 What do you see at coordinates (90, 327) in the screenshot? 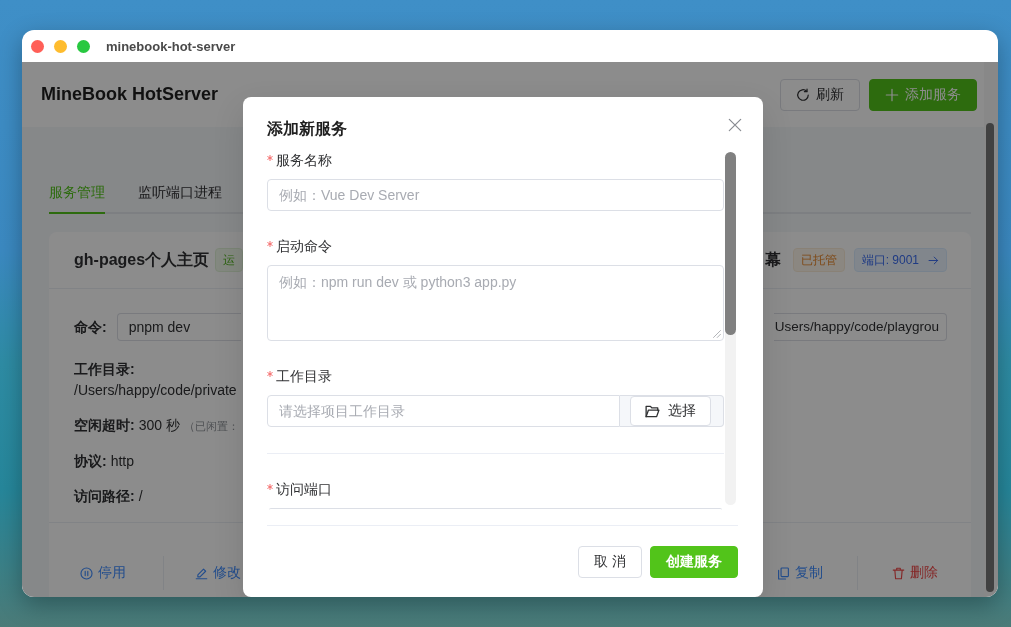
I see `command-label: 命令:` at bounding box center [90, 327].